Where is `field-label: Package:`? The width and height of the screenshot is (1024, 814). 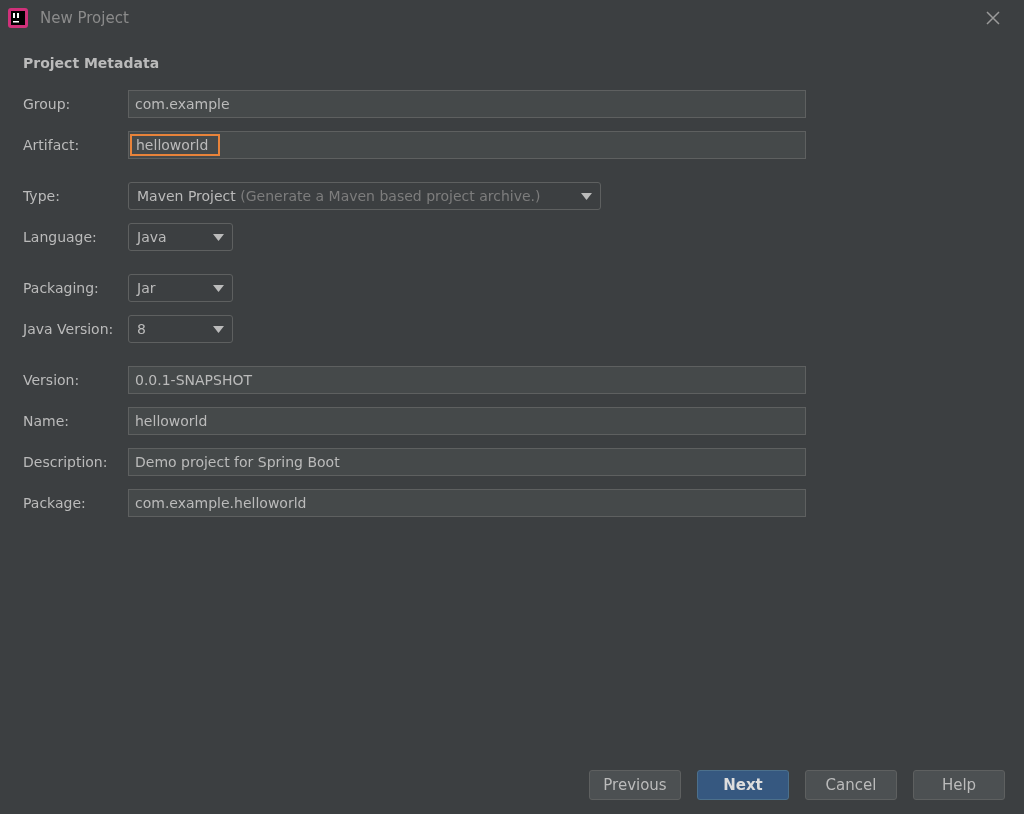
field-label: Package: is located at coordinates (55, 503).